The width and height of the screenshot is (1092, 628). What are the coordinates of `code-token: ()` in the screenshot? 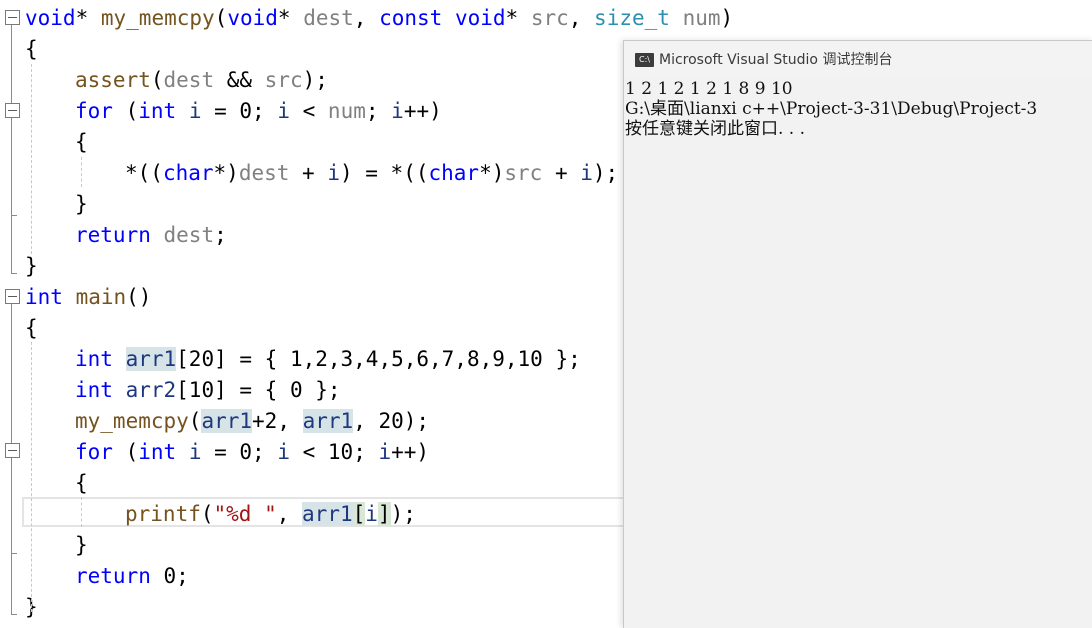 It's located at (139, 297).